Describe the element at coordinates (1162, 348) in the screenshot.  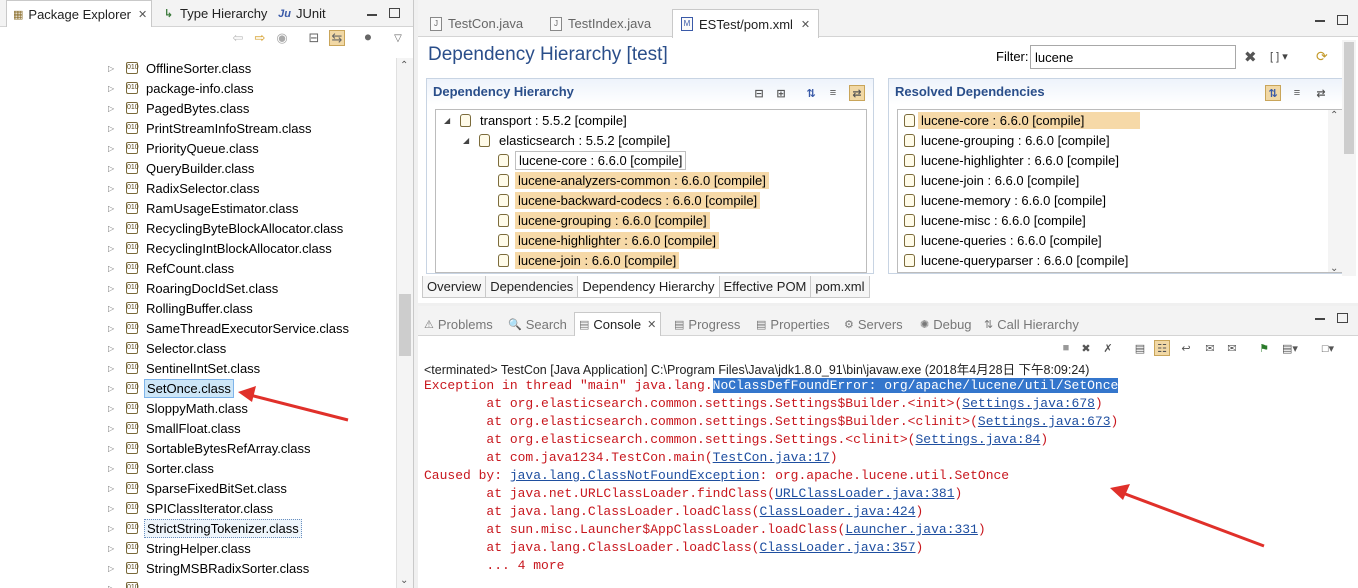
I see `scroll-lock-icon: ☷` at that location.